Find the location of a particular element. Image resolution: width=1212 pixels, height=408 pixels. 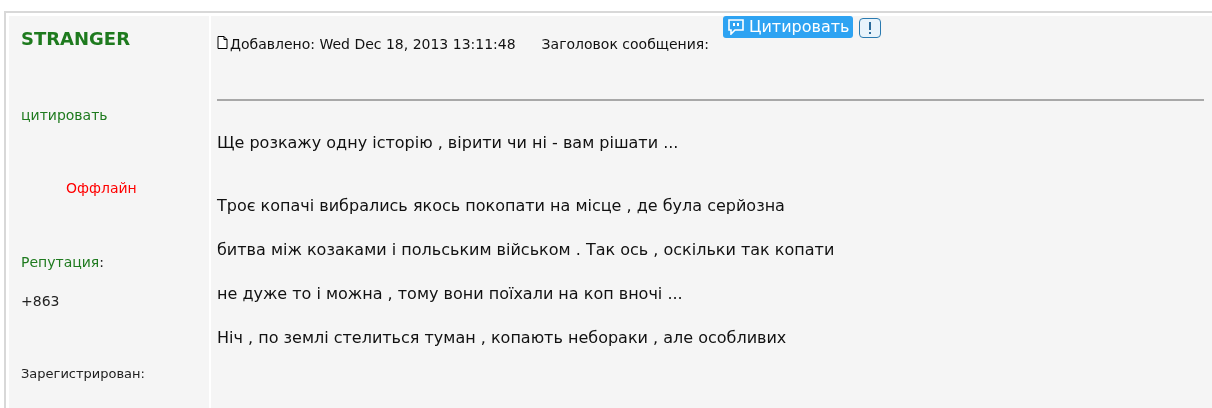

speech-bubble-icon is located at coordinates (736, 27).